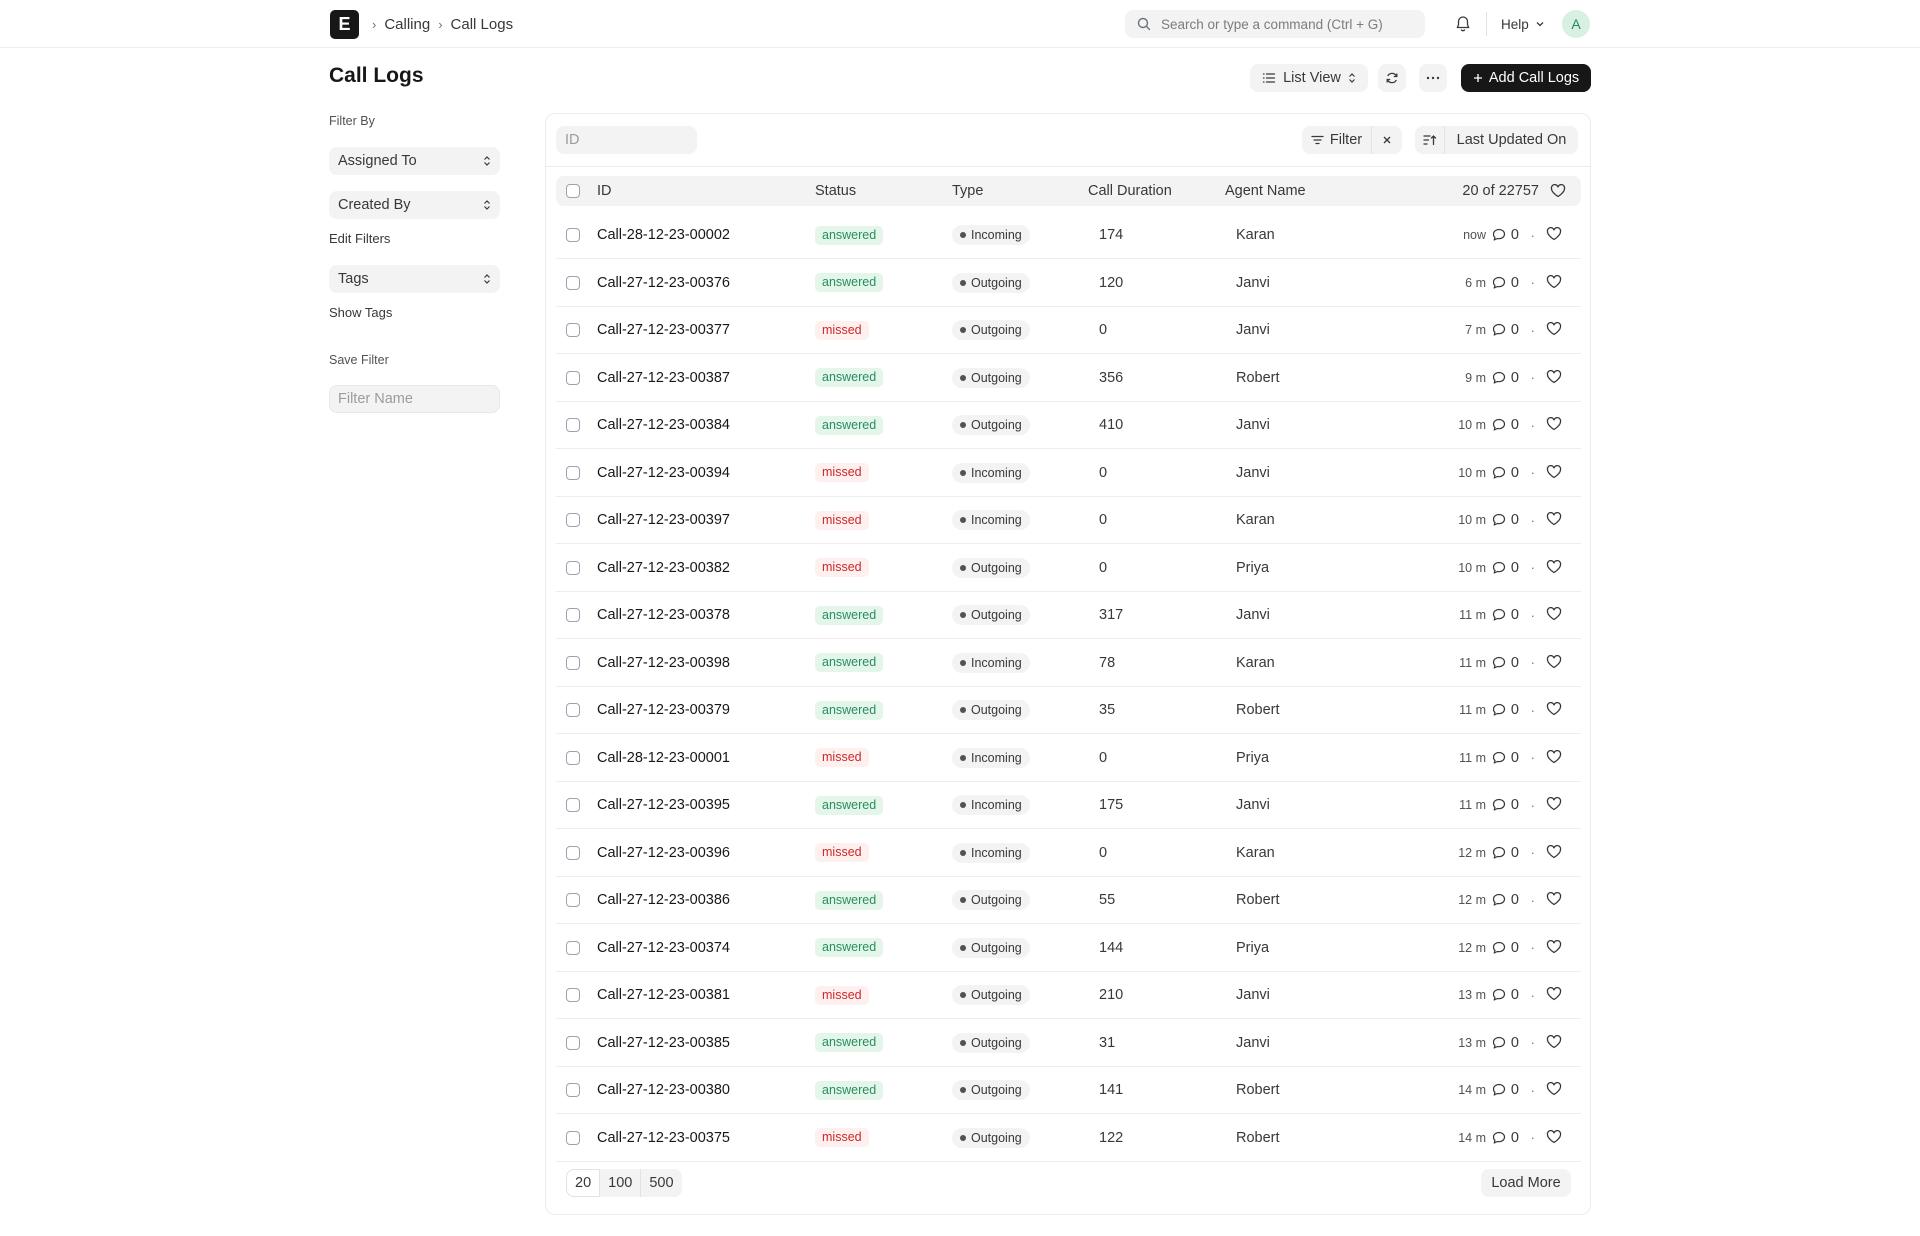 The image size is (1920, 1236). What do you see at coordinates (663, 948) in the screenshot?
I see `row-id-link: Call-27-12-23-00374` at bounding box center [663, 948].